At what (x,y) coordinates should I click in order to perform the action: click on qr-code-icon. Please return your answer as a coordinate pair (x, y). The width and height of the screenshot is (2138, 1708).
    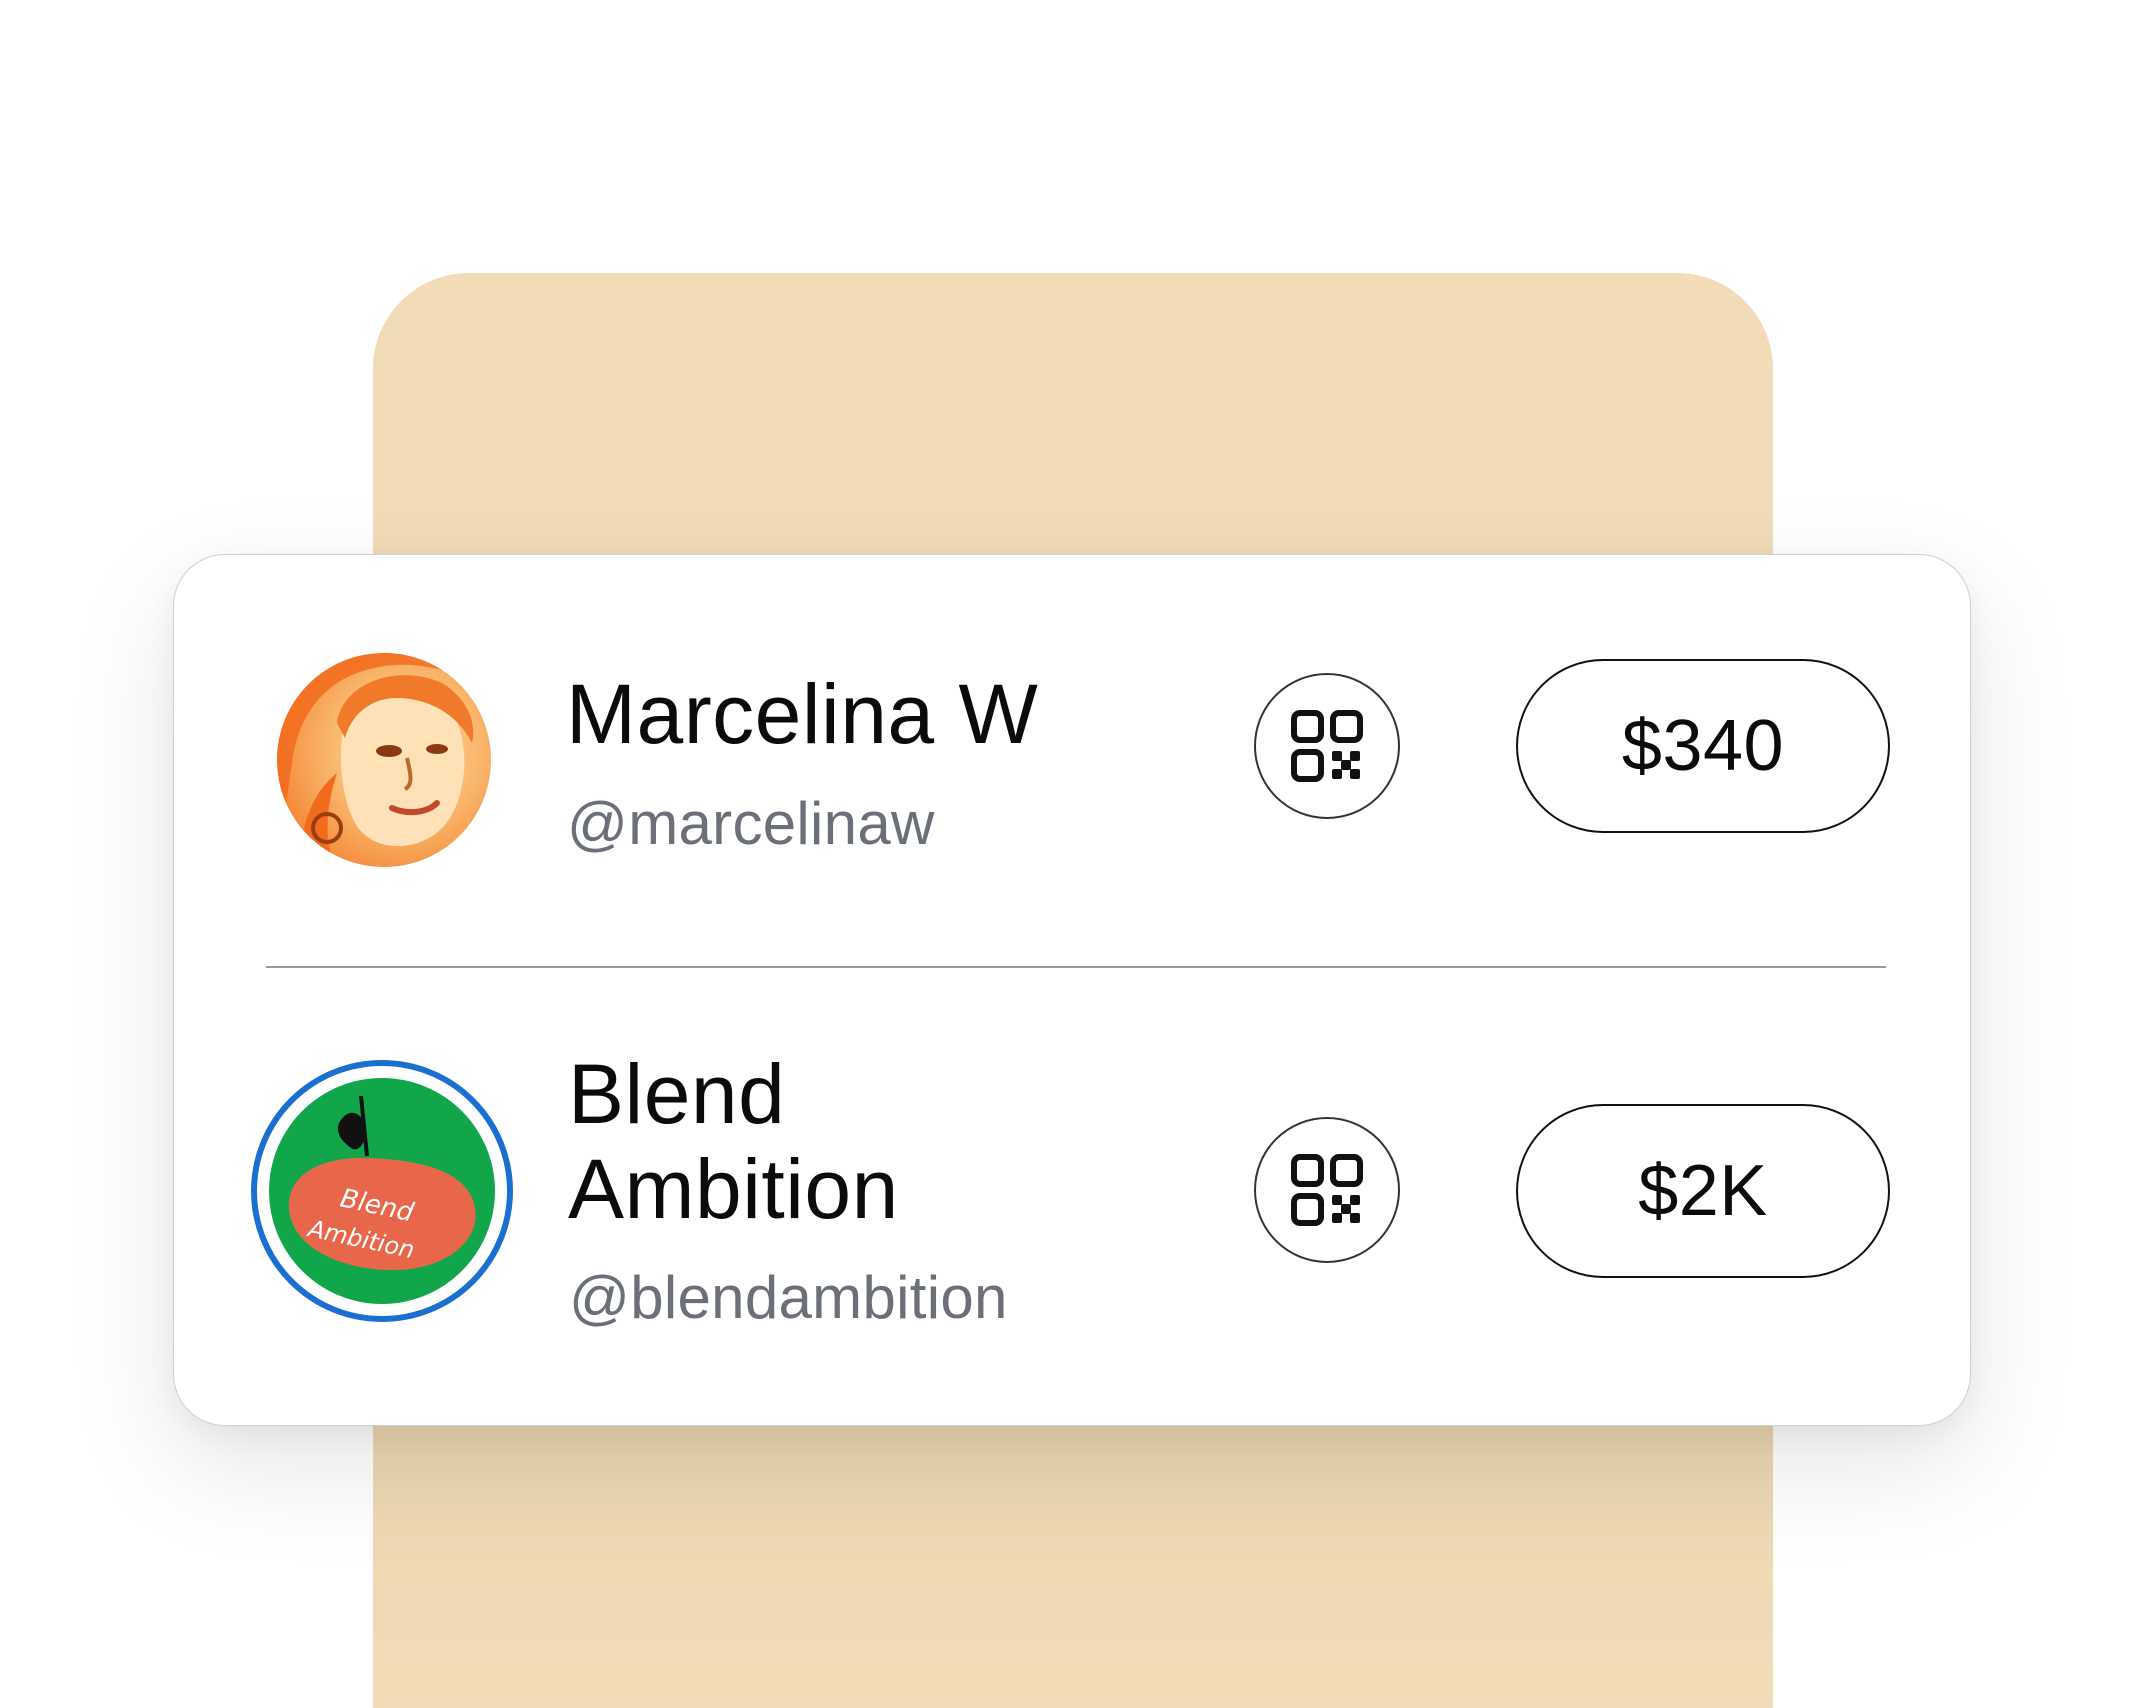
    Looking at the image, I should click on (1327, 1190).